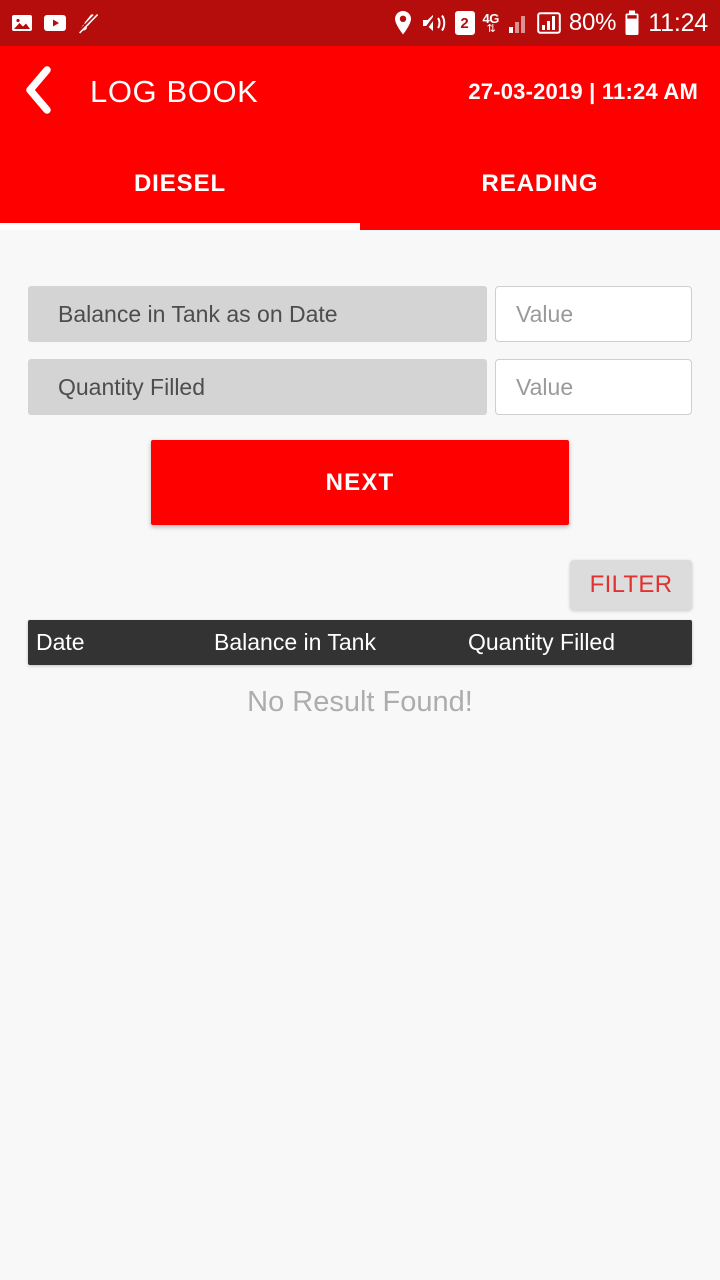  Describe the element at coordinates (360, 702) in the screenshot. I see `empty-state-message: No Result Found!` at that location.